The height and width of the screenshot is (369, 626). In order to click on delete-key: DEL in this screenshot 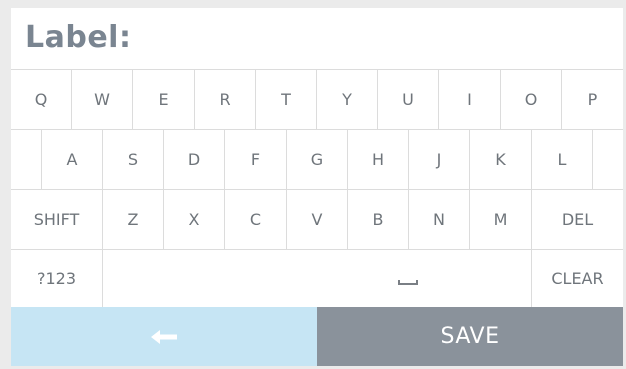, I will do `click(577, 219)`.